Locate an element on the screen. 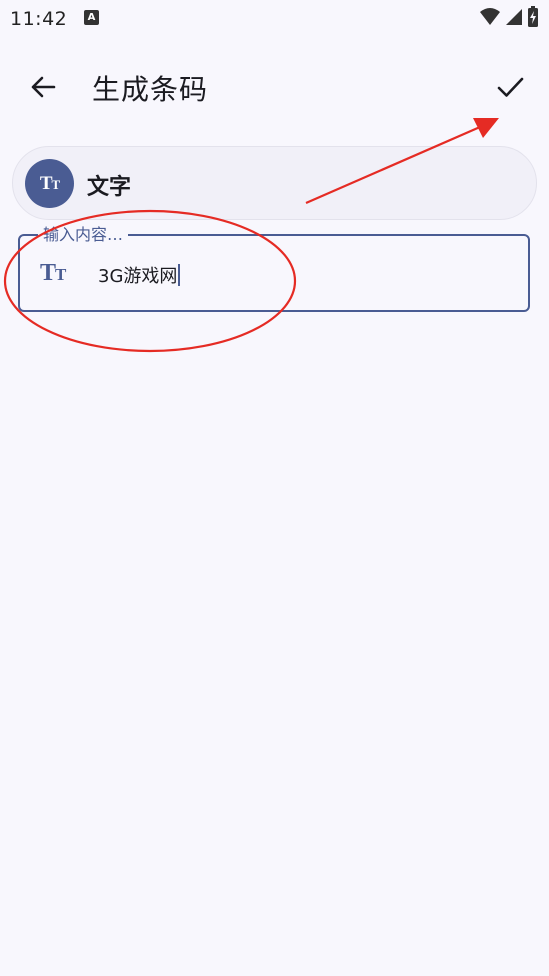  signal-icon is located at coordinates (514, 17).